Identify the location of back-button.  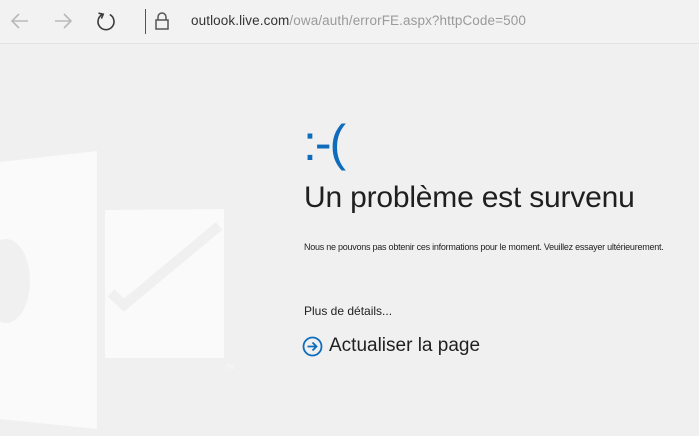
(20, 21).